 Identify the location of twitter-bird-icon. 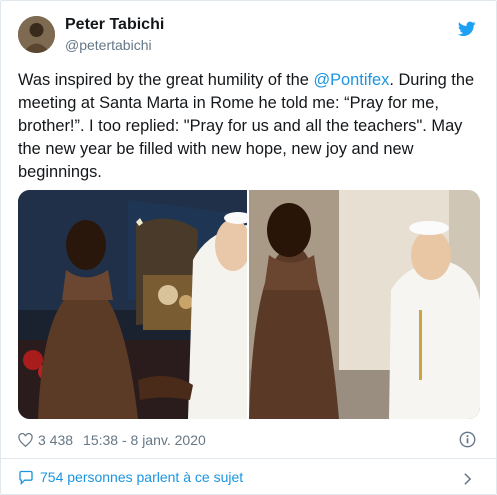
(467, 29).